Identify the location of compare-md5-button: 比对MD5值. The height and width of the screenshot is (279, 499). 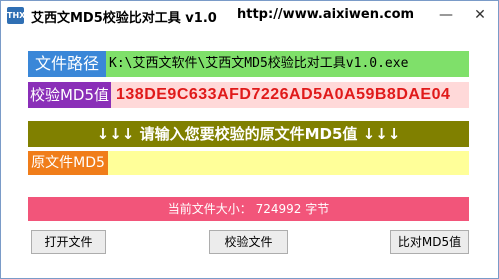
(429, 242).